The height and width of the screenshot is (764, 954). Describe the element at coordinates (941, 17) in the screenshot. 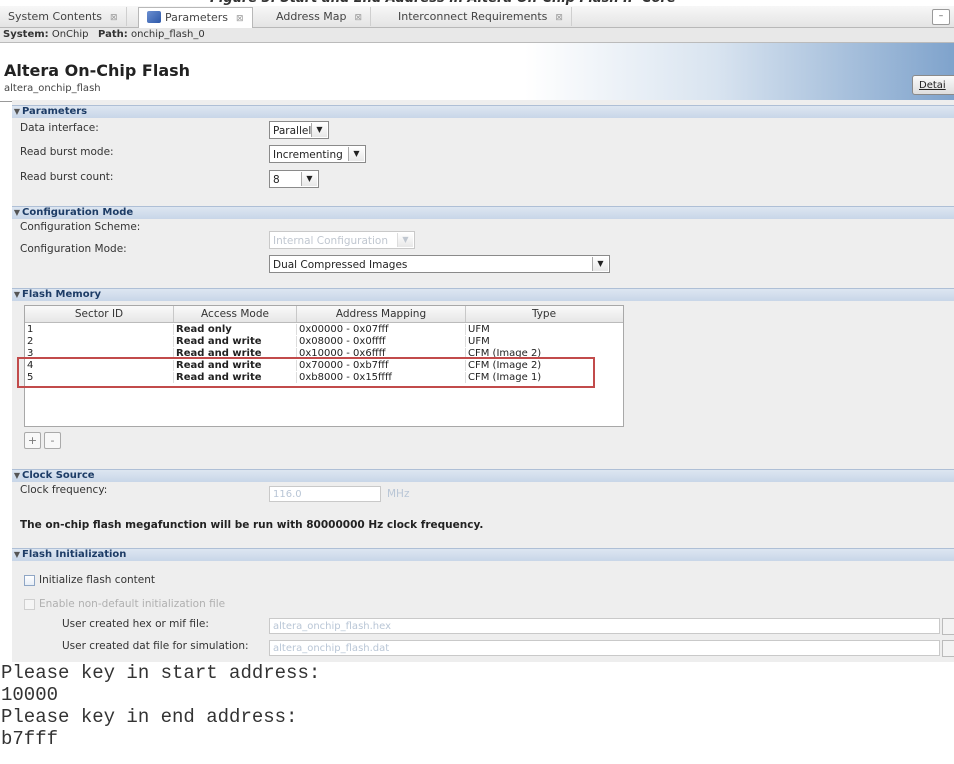

I see `minimize-icon: –` at that location.